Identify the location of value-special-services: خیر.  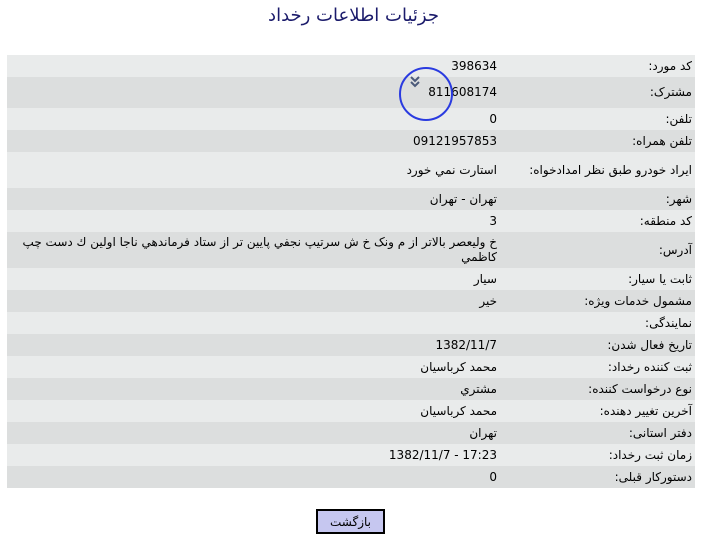
(252, 301).